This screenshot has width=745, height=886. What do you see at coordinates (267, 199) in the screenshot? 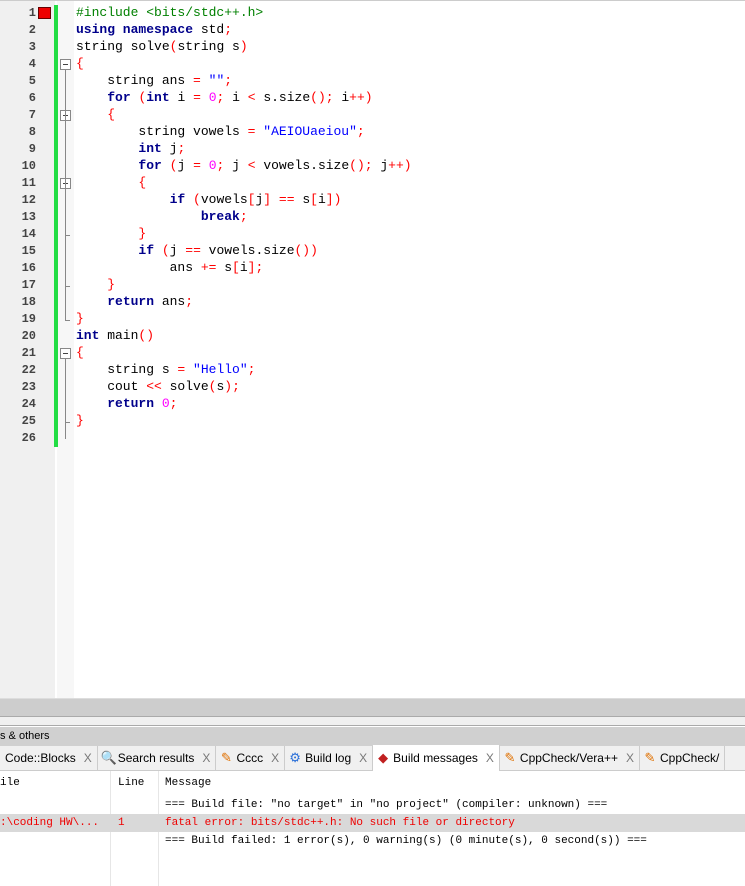
I see `code-token: ]` at bounding box center [267, 199].